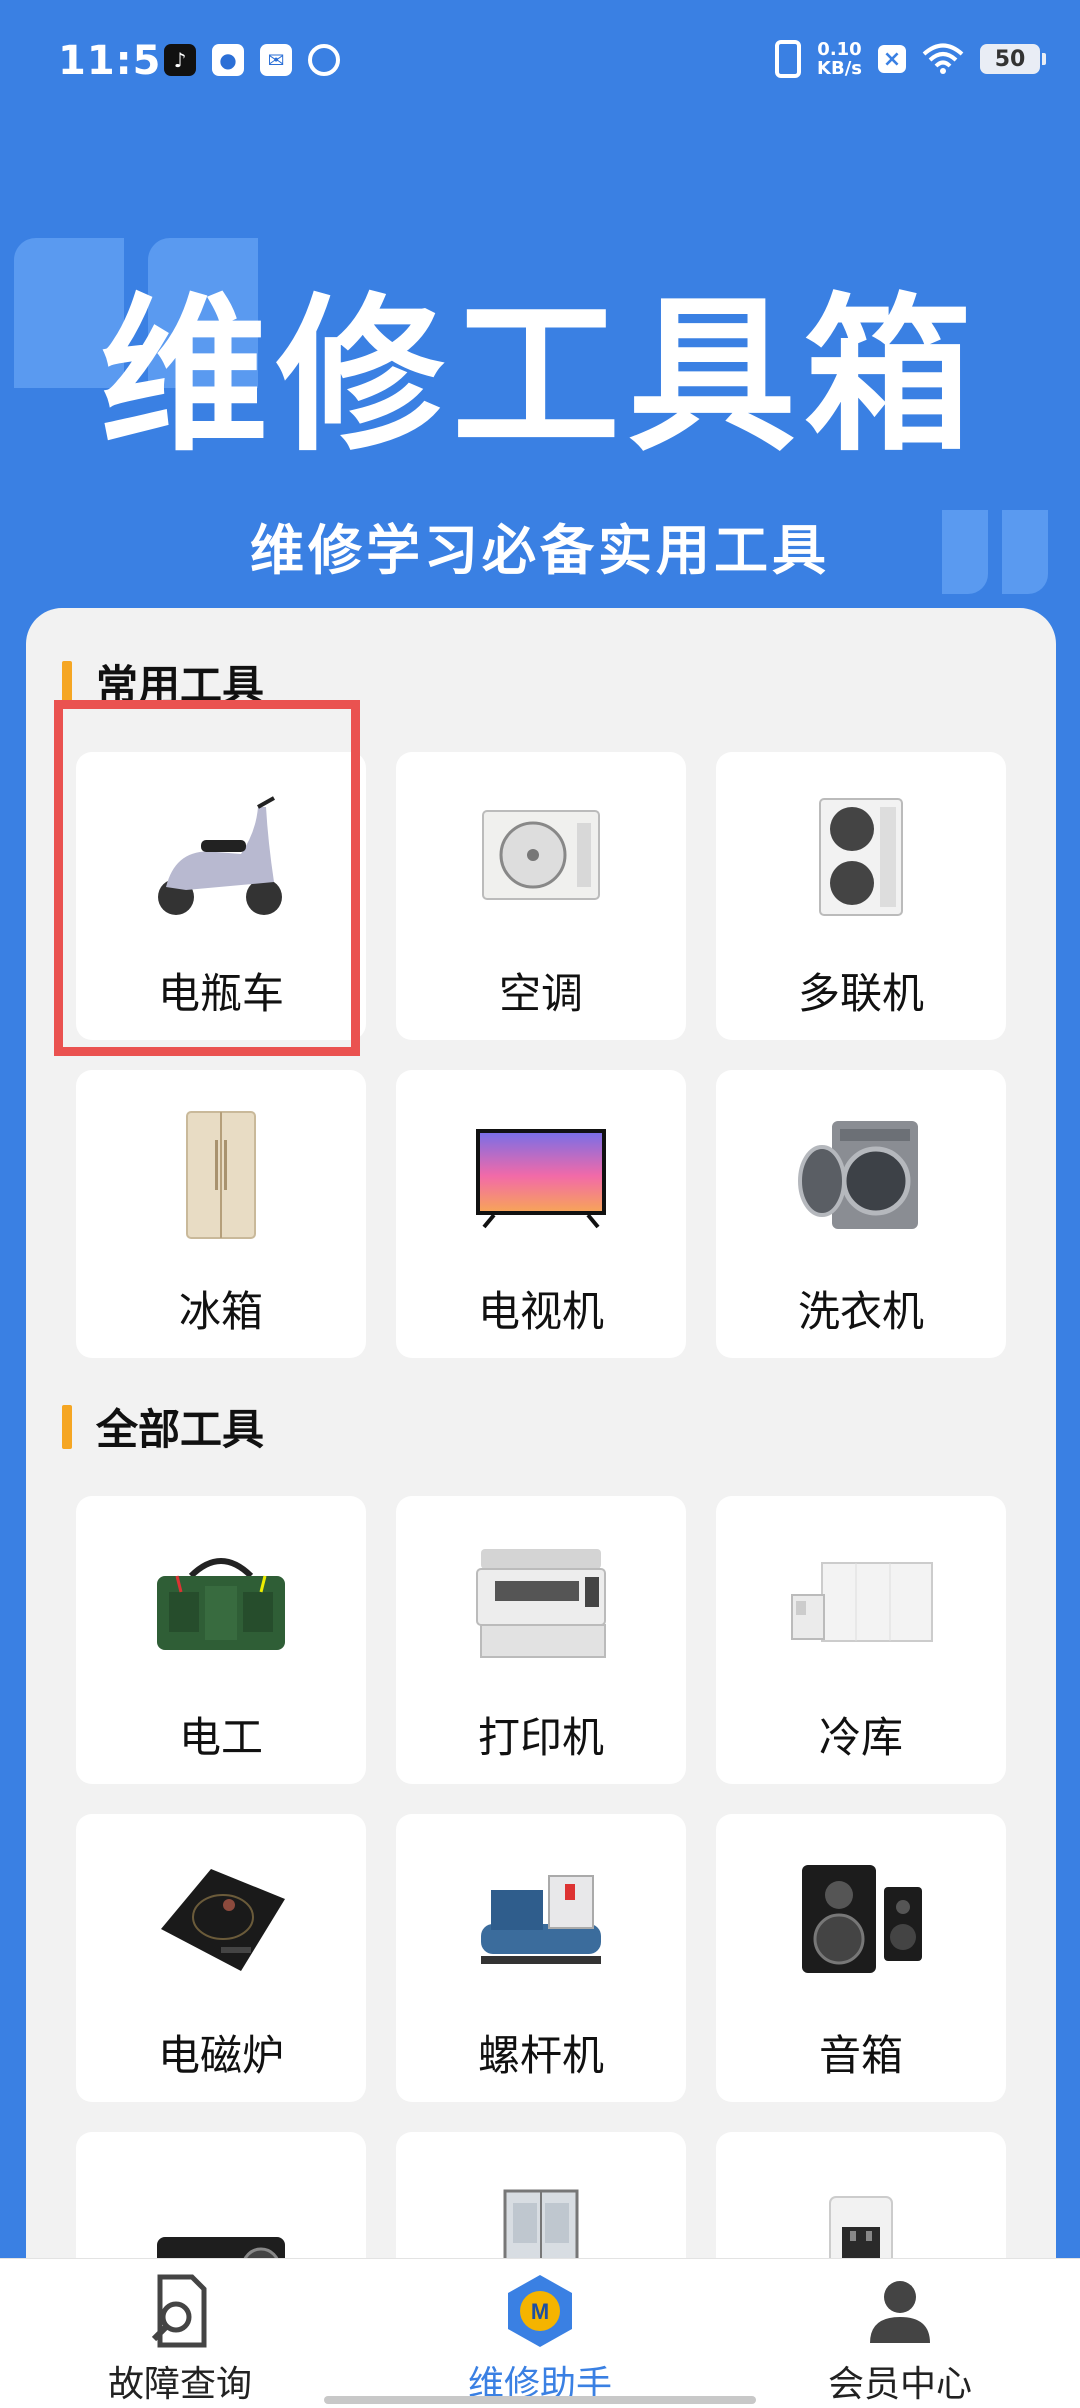 This screenshot has height=2408, width=1080. What do you see at coordinates (788, 59) in the screenshot?
I see `vibrate-icon` at bounding box center [788, 59].